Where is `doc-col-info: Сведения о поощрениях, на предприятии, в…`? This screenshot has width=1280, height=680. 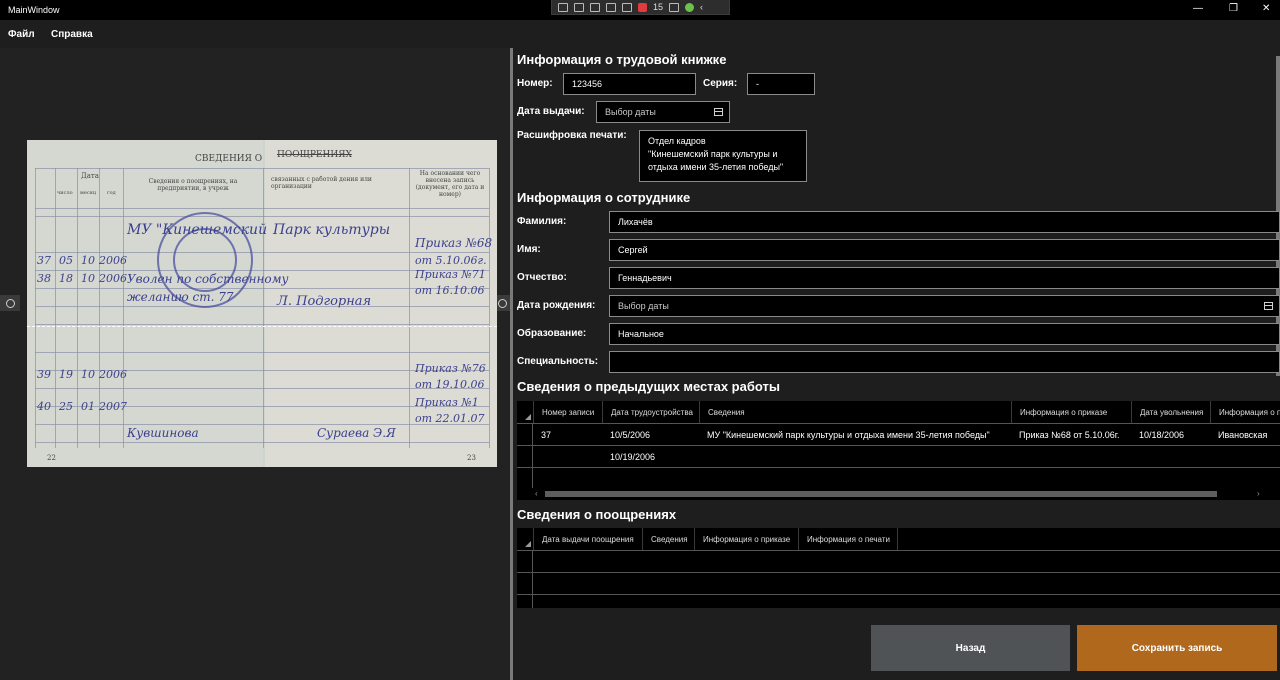 doc-col-info: Сведения о поощрениях, на предприятии, в… is located at coordinates (193, 185).